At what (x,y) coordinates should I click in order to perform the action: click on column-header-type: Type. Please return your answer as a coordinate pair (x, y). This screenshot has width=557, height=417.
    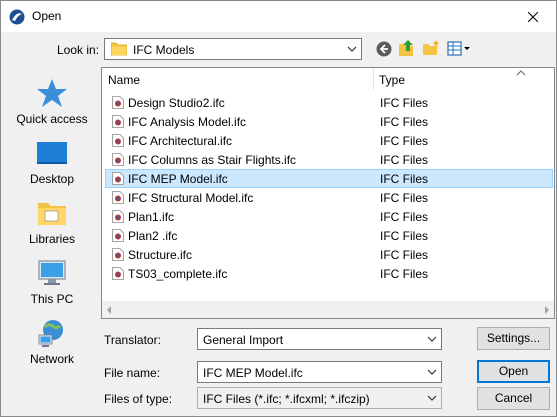
    Looking at the image, I should click on (392, 80).